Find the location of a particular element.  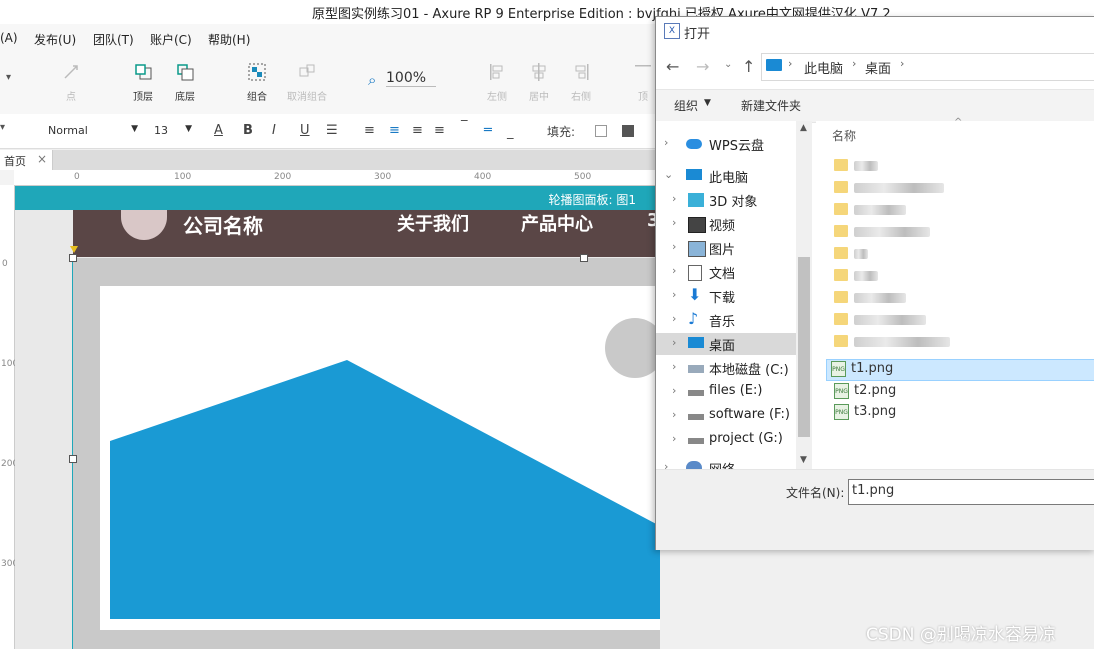

bold-button: B is located at coordinates (248, 130).